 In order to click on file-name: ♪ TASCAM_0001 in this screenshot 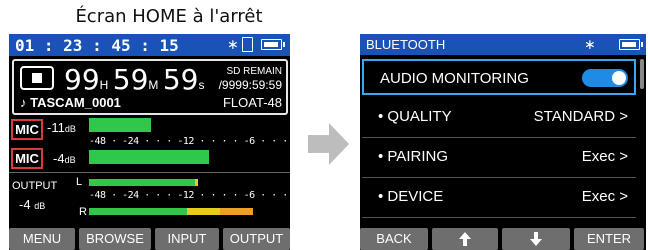, I will do `click(70, 102)`.